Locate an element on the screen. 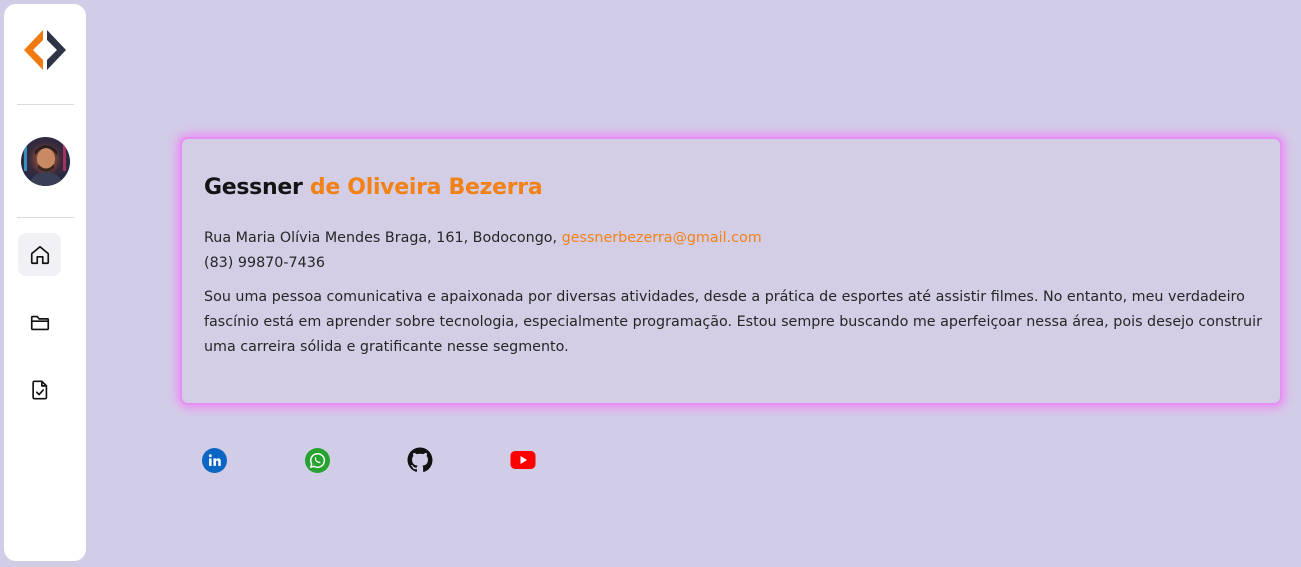  sidebar is located at coordinates (45, 282).